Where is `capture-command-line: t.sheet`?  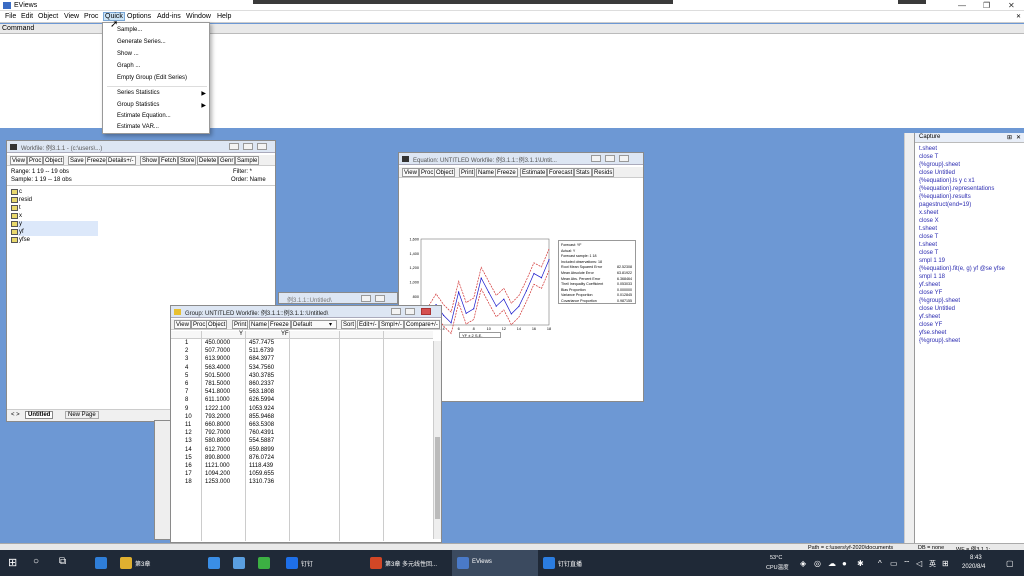 capture-command-line: t.sheet is located at coordinates (928, 229).